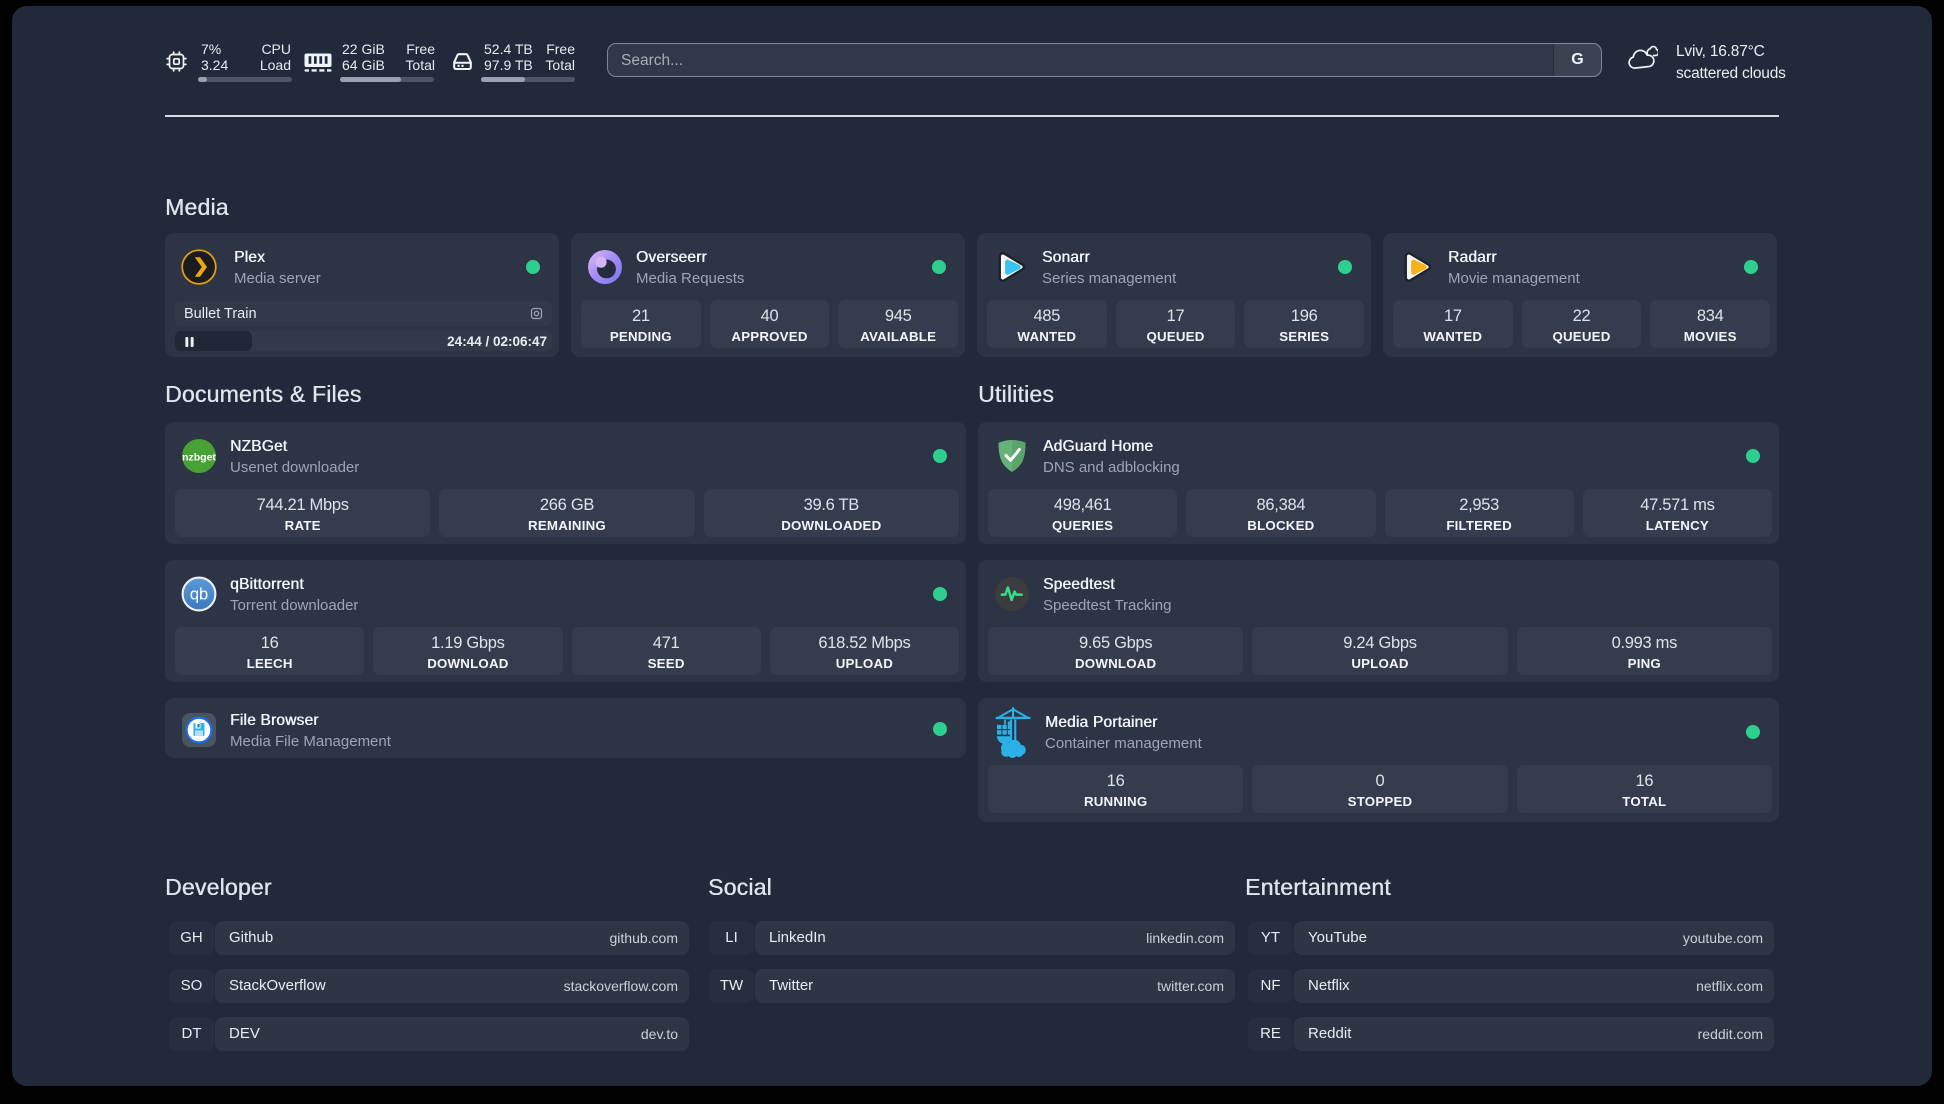 This screenshot has width=1944, height=1104. I want to click on svg-text: qb, so click(199, 595).